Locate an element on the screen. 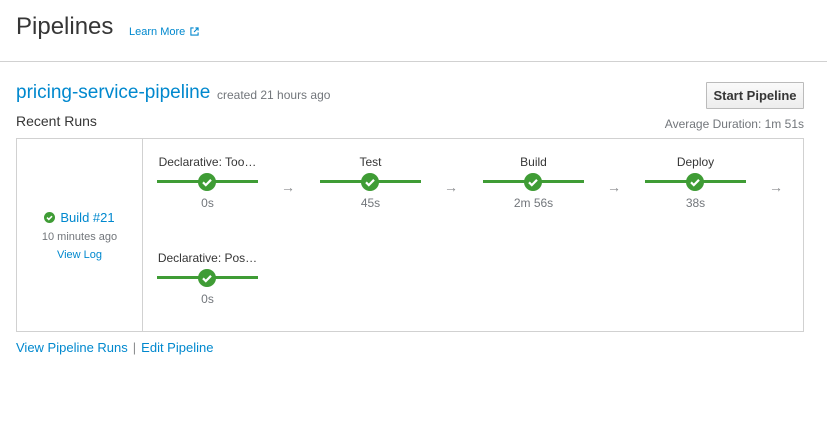  build-status-row: Build #21 is located at coordinates (79, 217).